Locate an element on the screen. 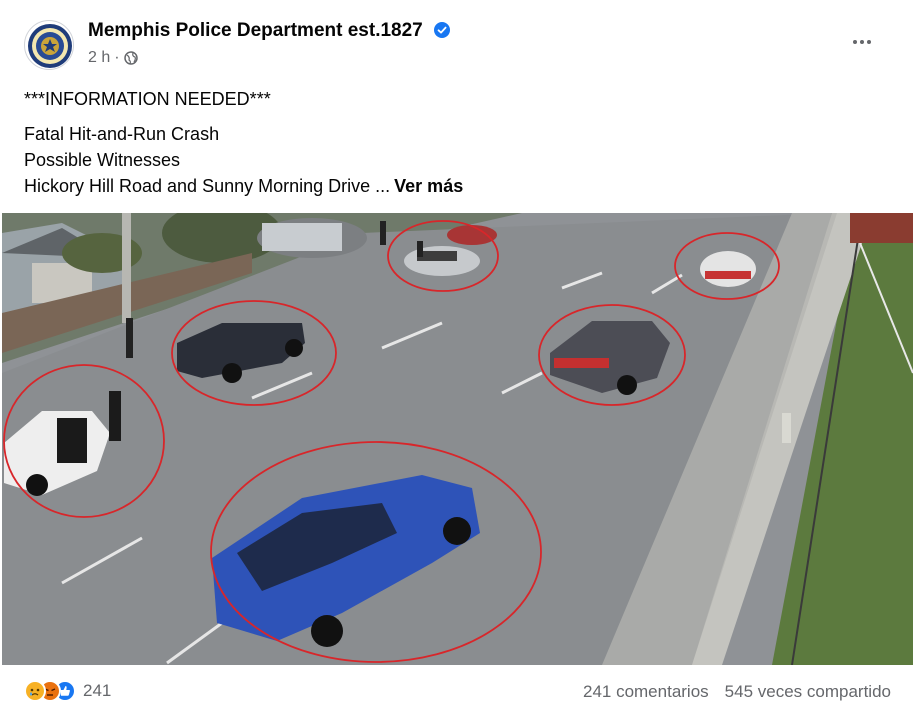  post-headline: ***INFORMATION NEEDED*** is located at coordinates (147, 99).